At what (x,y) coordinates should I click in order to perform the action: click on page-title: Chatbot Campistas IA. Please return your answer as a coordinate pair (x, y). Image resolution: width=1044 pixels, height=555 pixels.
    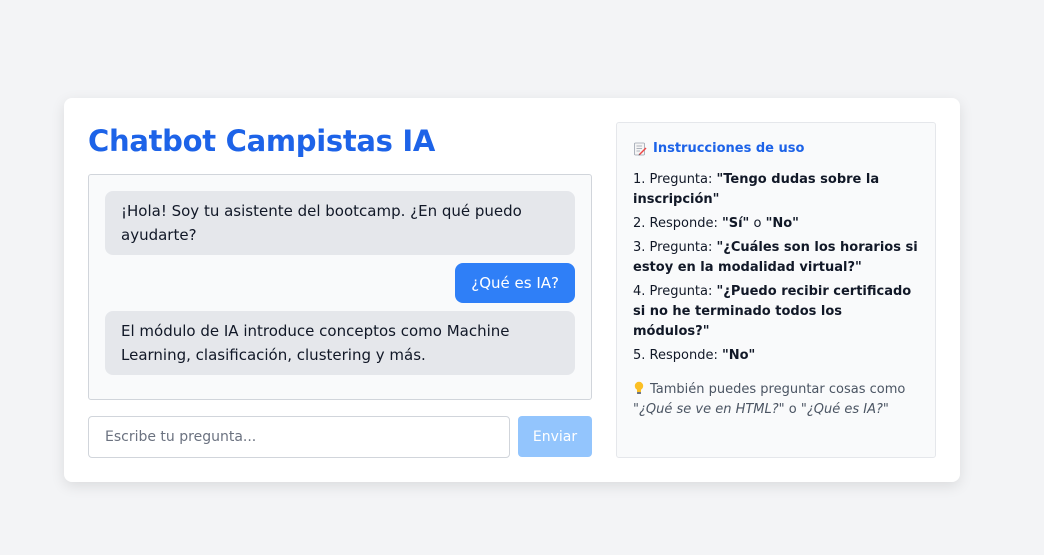
    Looking at the image, I should click on (262, 141).